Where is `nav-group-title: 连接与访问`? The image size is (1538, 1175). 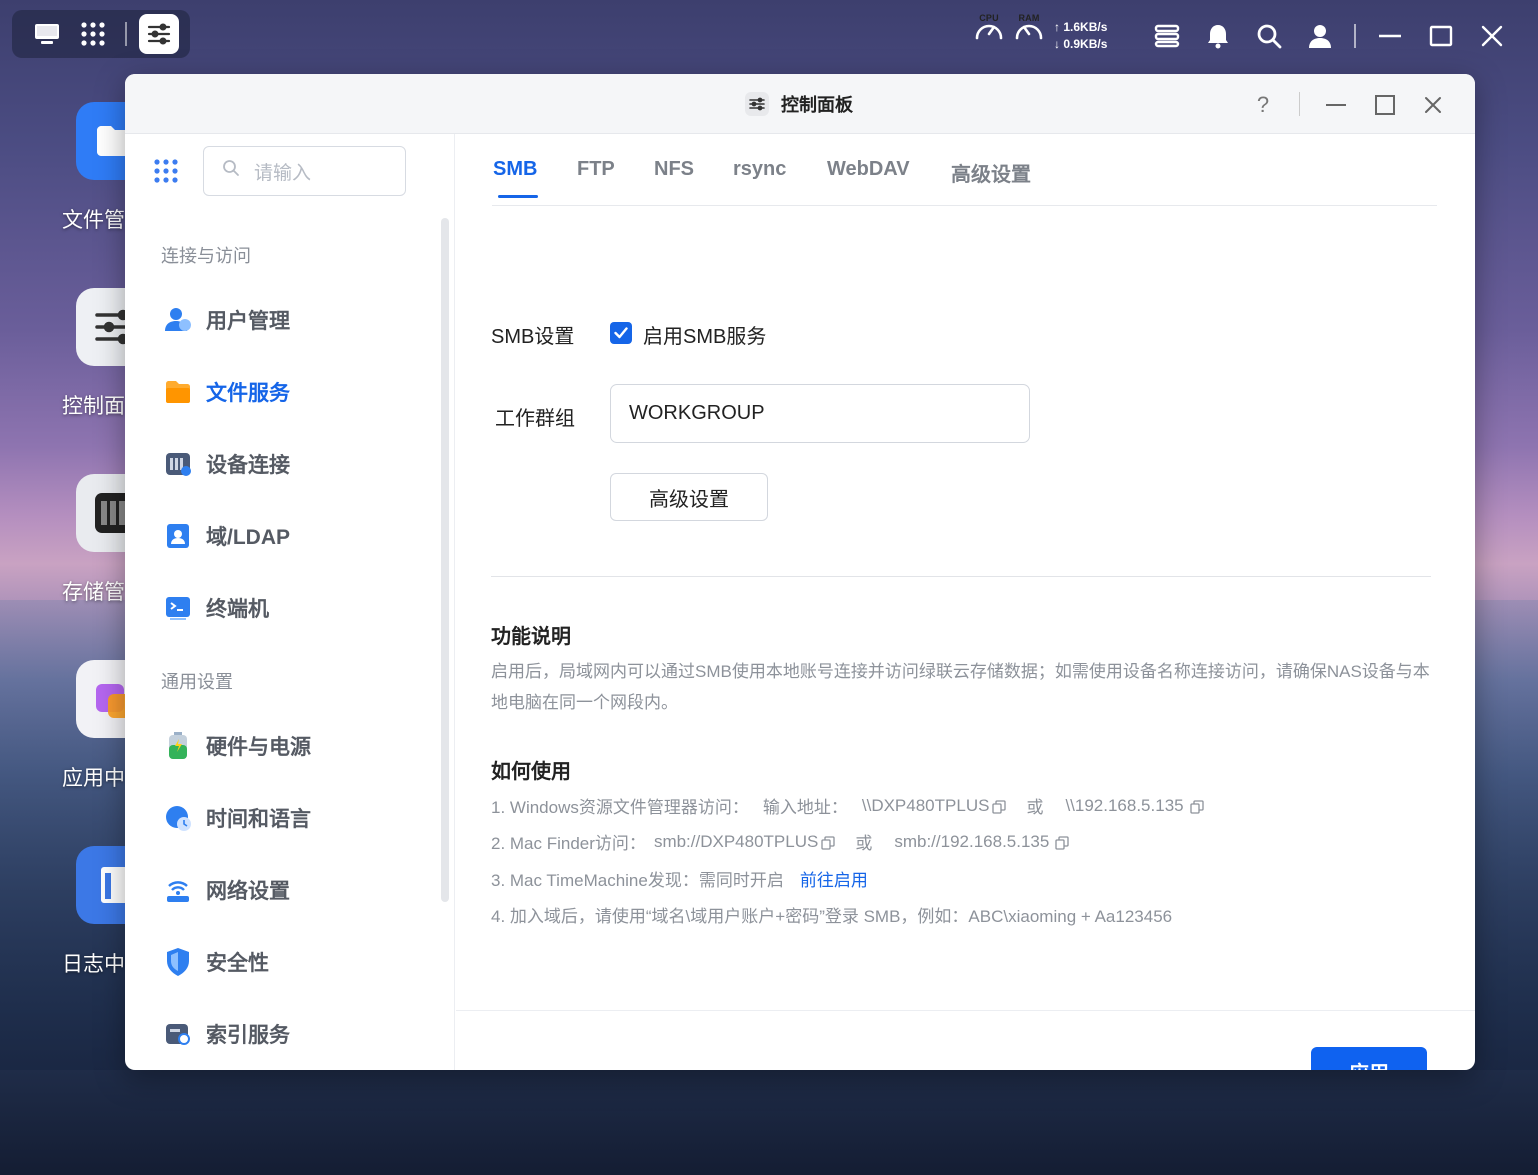 nav-group-title: 连接与访问 is located at coordinates (206, 256).